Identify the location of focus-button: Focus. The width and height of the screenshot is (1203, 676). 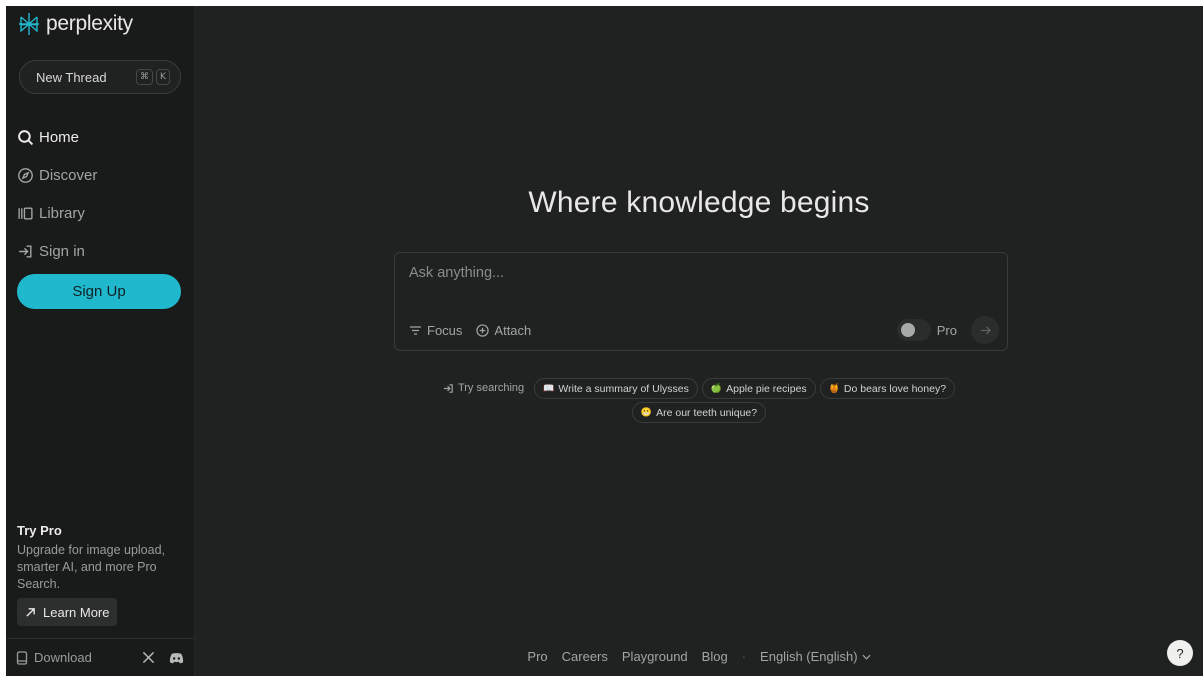
(435, 330).